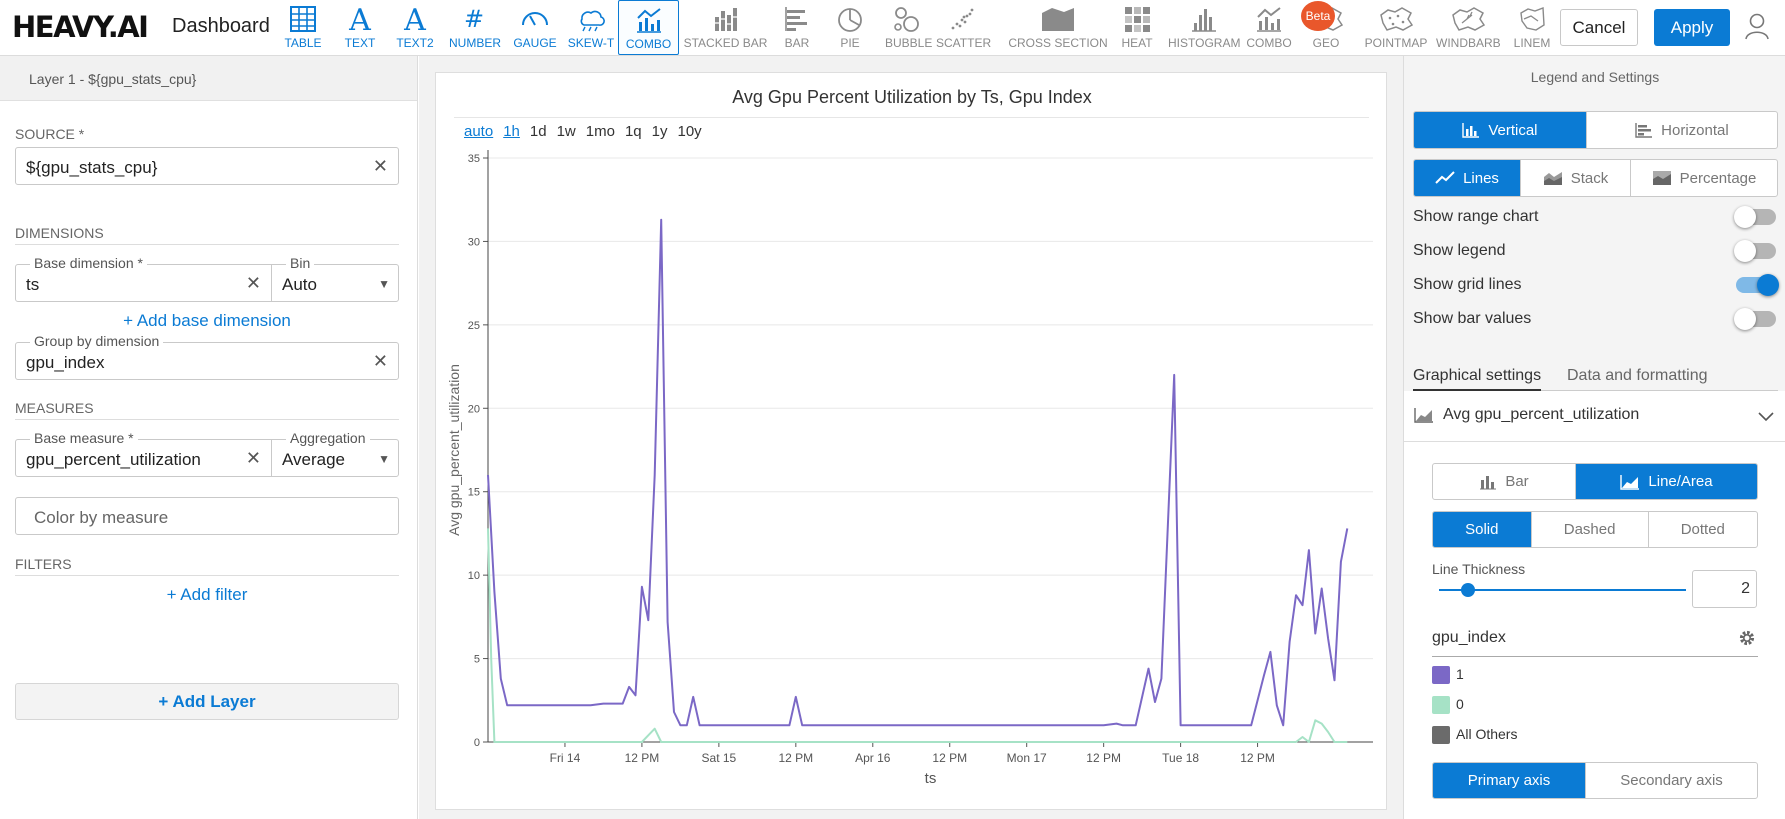 The height and width of the screenshot is (819, 1785). What do you see at coordinates (1747, 640) in the screenshot?
I see `gear-icon` at bounding box center [1747, 640].